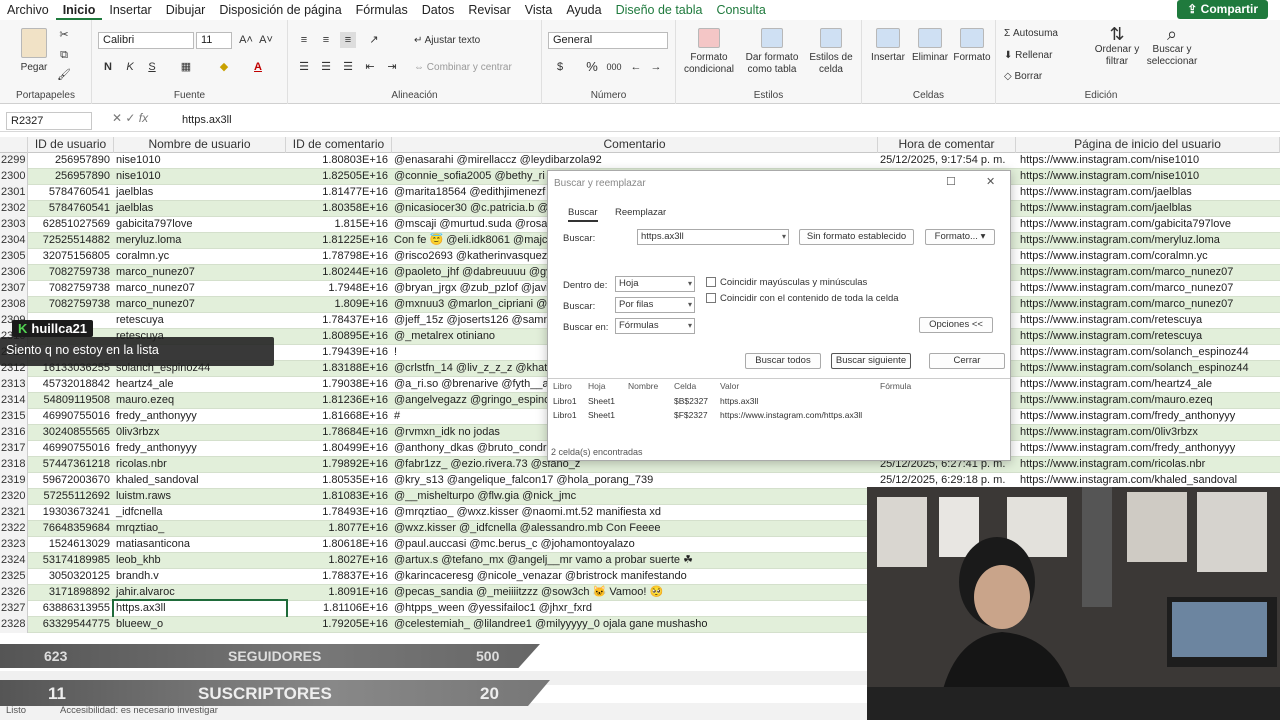 Image resolution: width=1280 pixels, height=720 pixels. Describe the element at coordinates (643, 386) in the screenshot. I see `results-col-name: Nombre` at that location.